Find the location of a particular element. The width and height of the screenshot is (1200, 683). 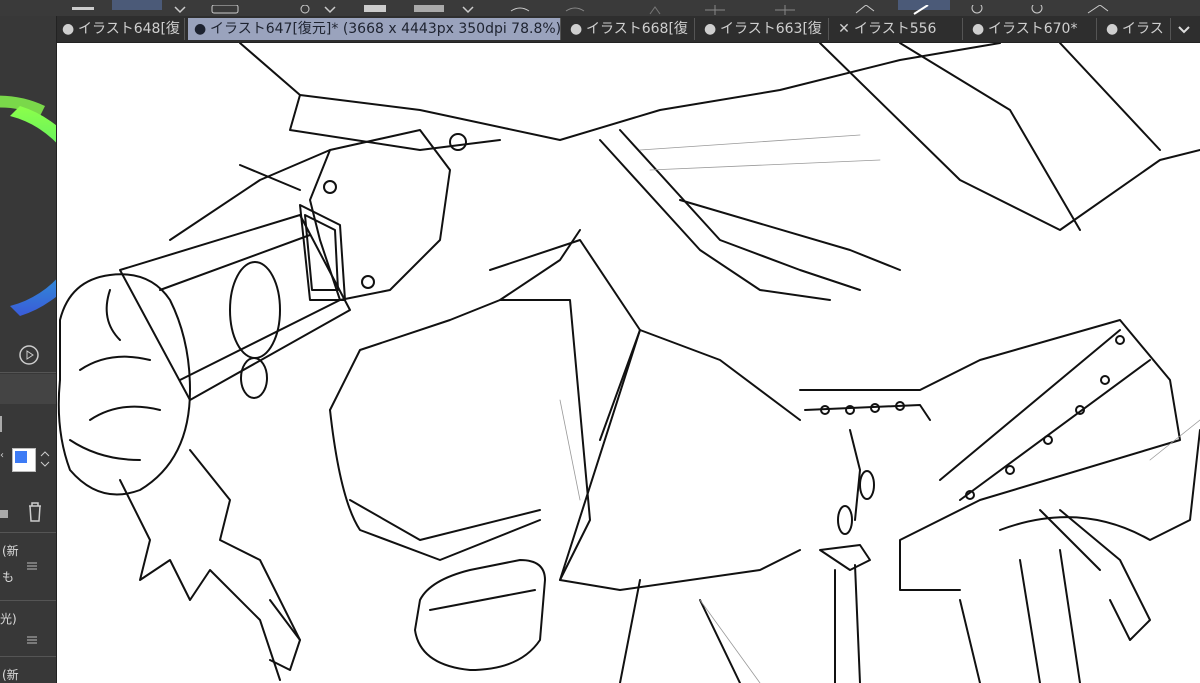

stepper-icon: ‹ is located at coordinates (4, 460).